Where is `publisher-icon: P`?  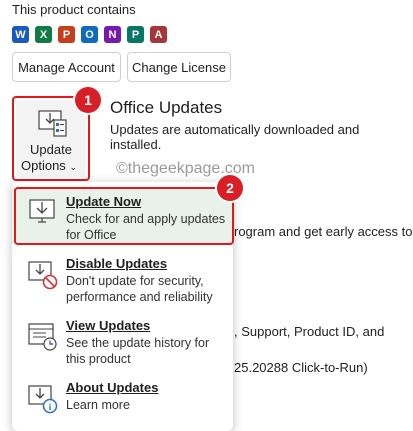 publisher-icon: P is located at coordinates (135, 34).